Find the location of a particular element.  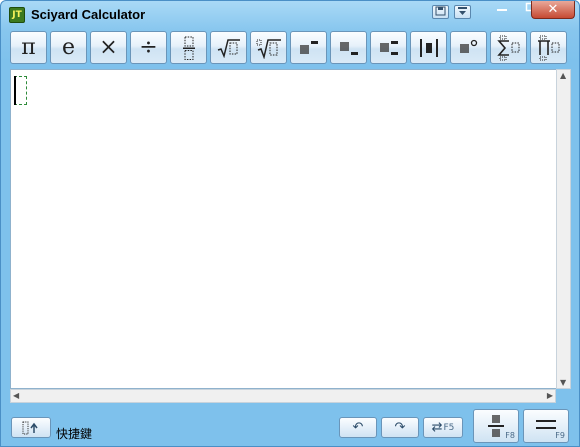

sum-button is located at coordinates (508, 47).